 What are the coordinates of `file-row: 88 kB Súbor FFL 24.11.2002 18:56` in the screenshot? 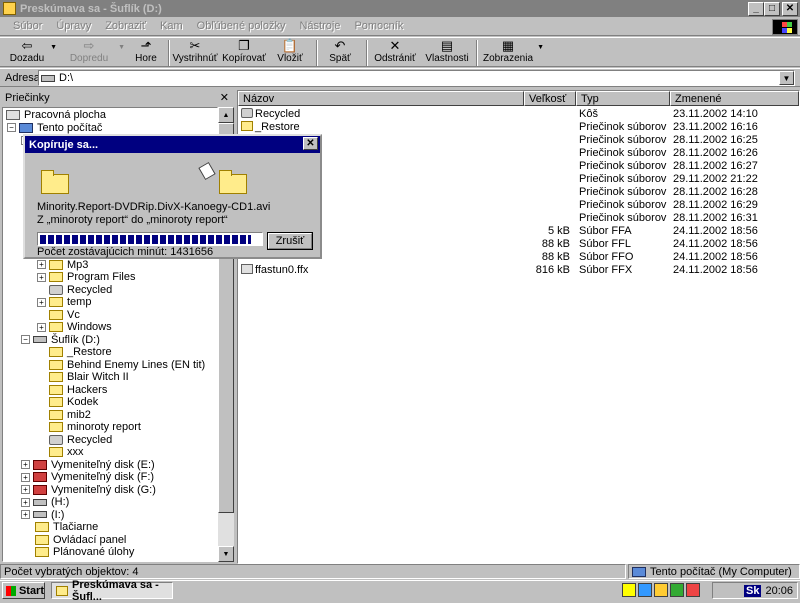 It's located at (518, 243).